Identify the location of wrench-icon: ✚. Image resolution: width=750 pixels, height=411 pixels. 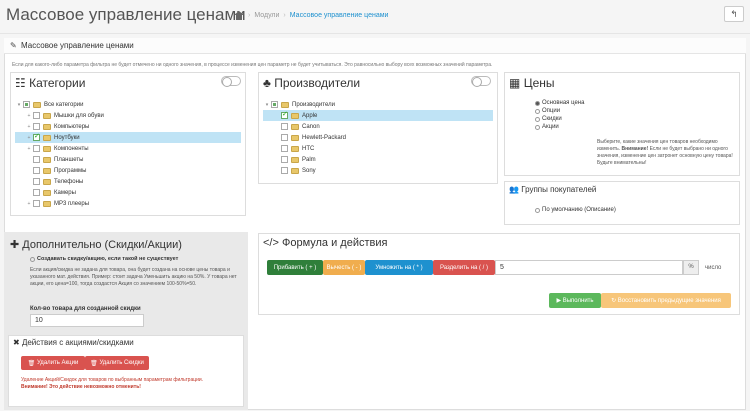
(15, 245).